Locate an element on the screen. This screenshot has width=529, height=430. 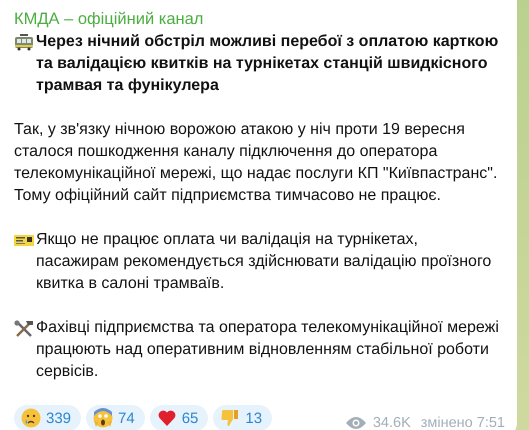
reaction-button: 339 is located at coordinates (48, 417).